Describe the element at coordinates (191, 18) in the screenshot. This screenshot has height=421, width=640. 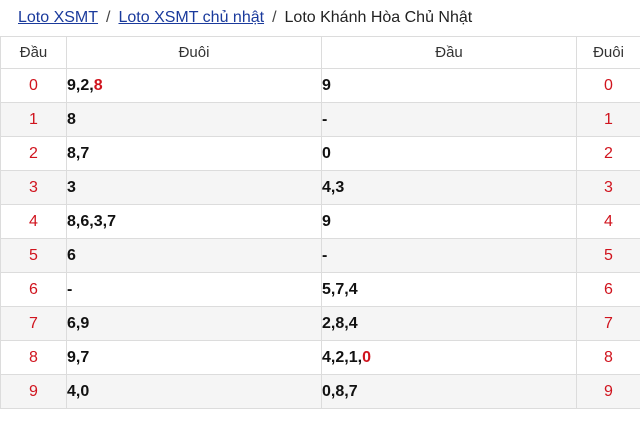
I see `breadcrumb-link-loto-xsmt-sunday: Loto XSMT chủ nhật` at that location.